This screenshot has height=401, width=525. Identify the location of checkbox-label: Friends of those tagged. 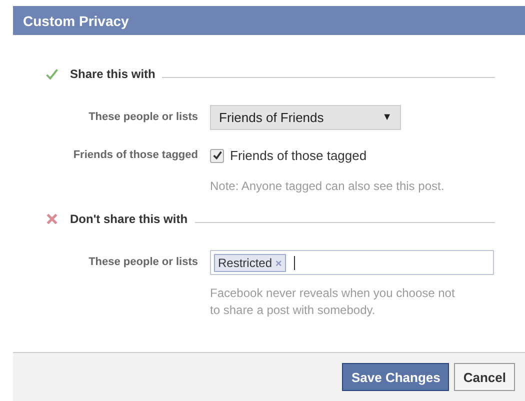
(298, 155).